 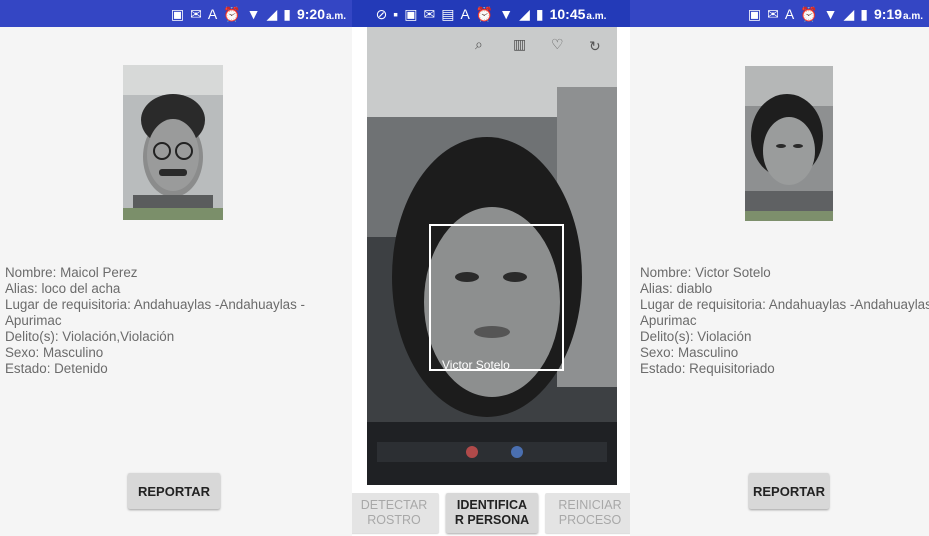 What do you see at coordinates (448, 13) in the screenshot?
I see `message-icon: ▤` at bounding box center [448, 13].